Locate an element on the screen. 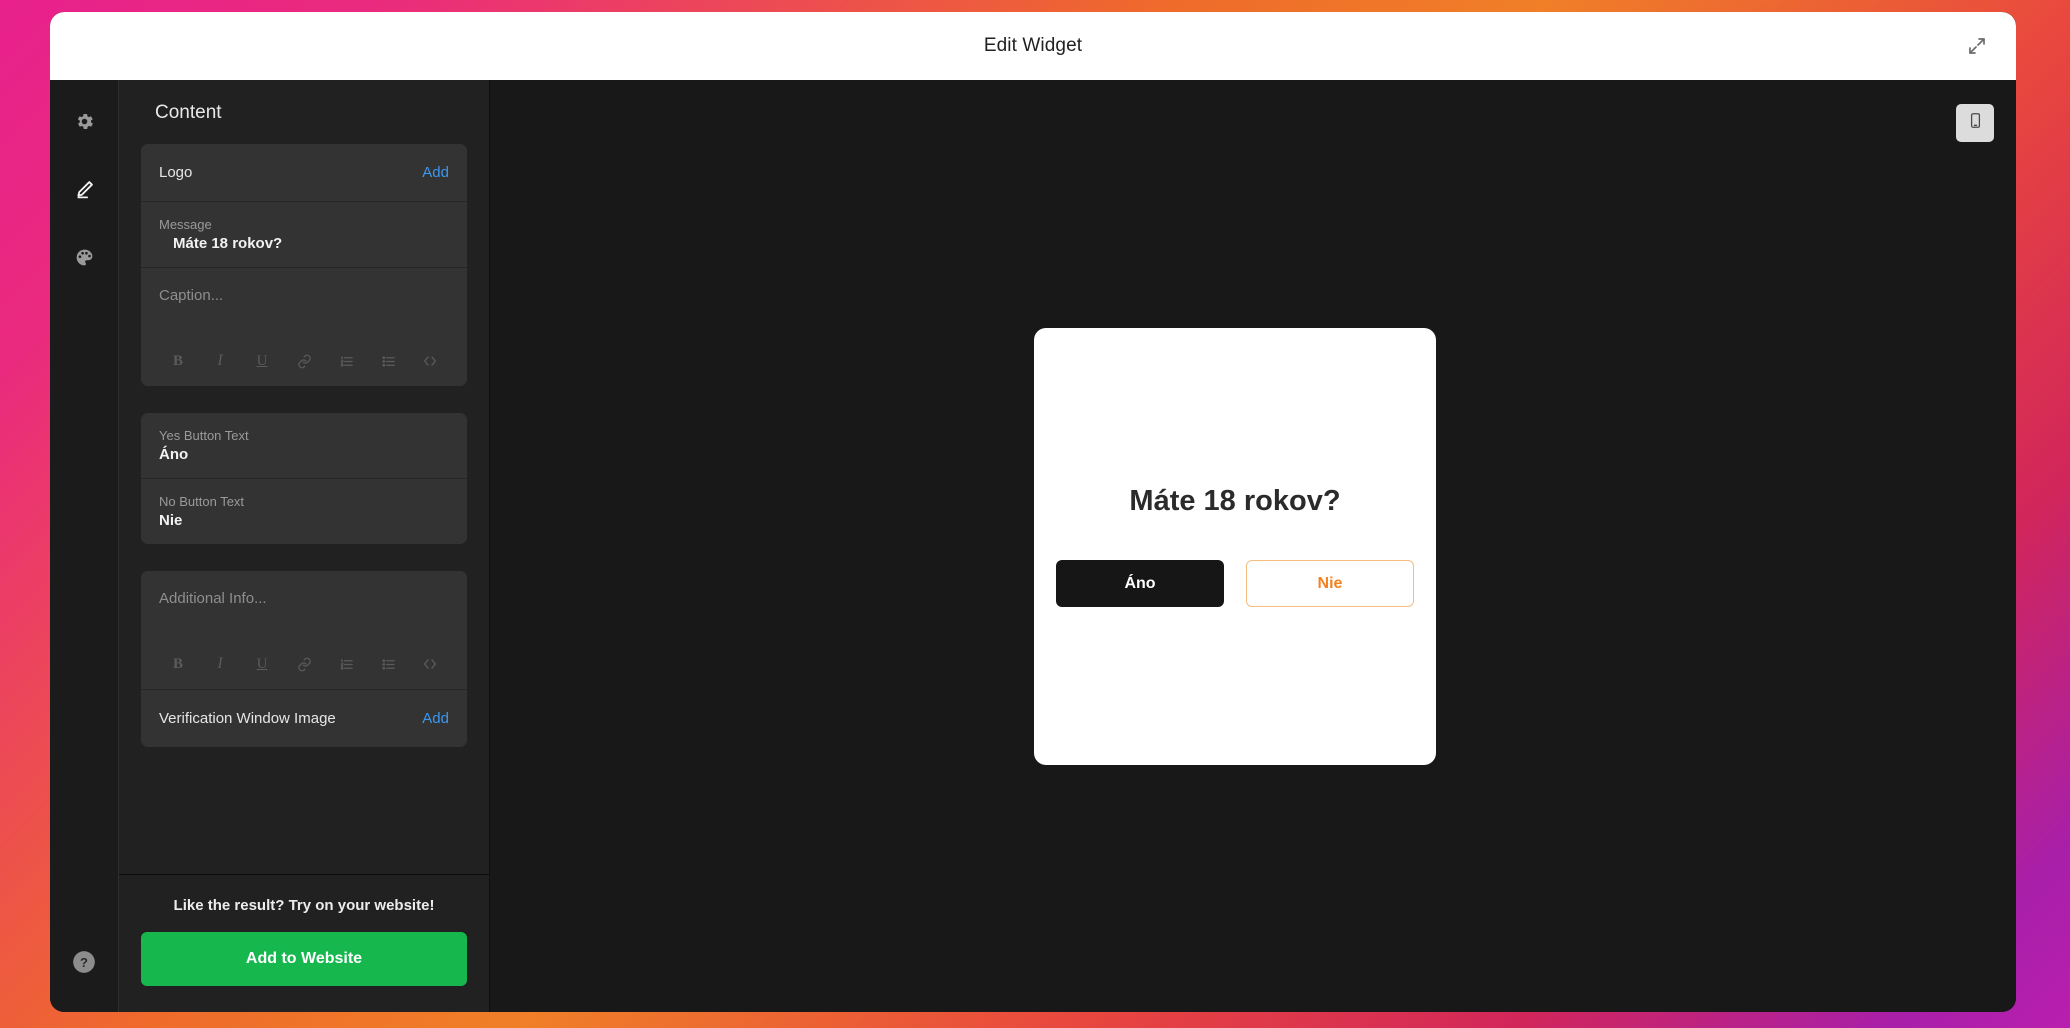 Image resolution: width=2070 pixels, height=1028 pixels. question-circle-icon: ? is located at coordinates (84, 964).